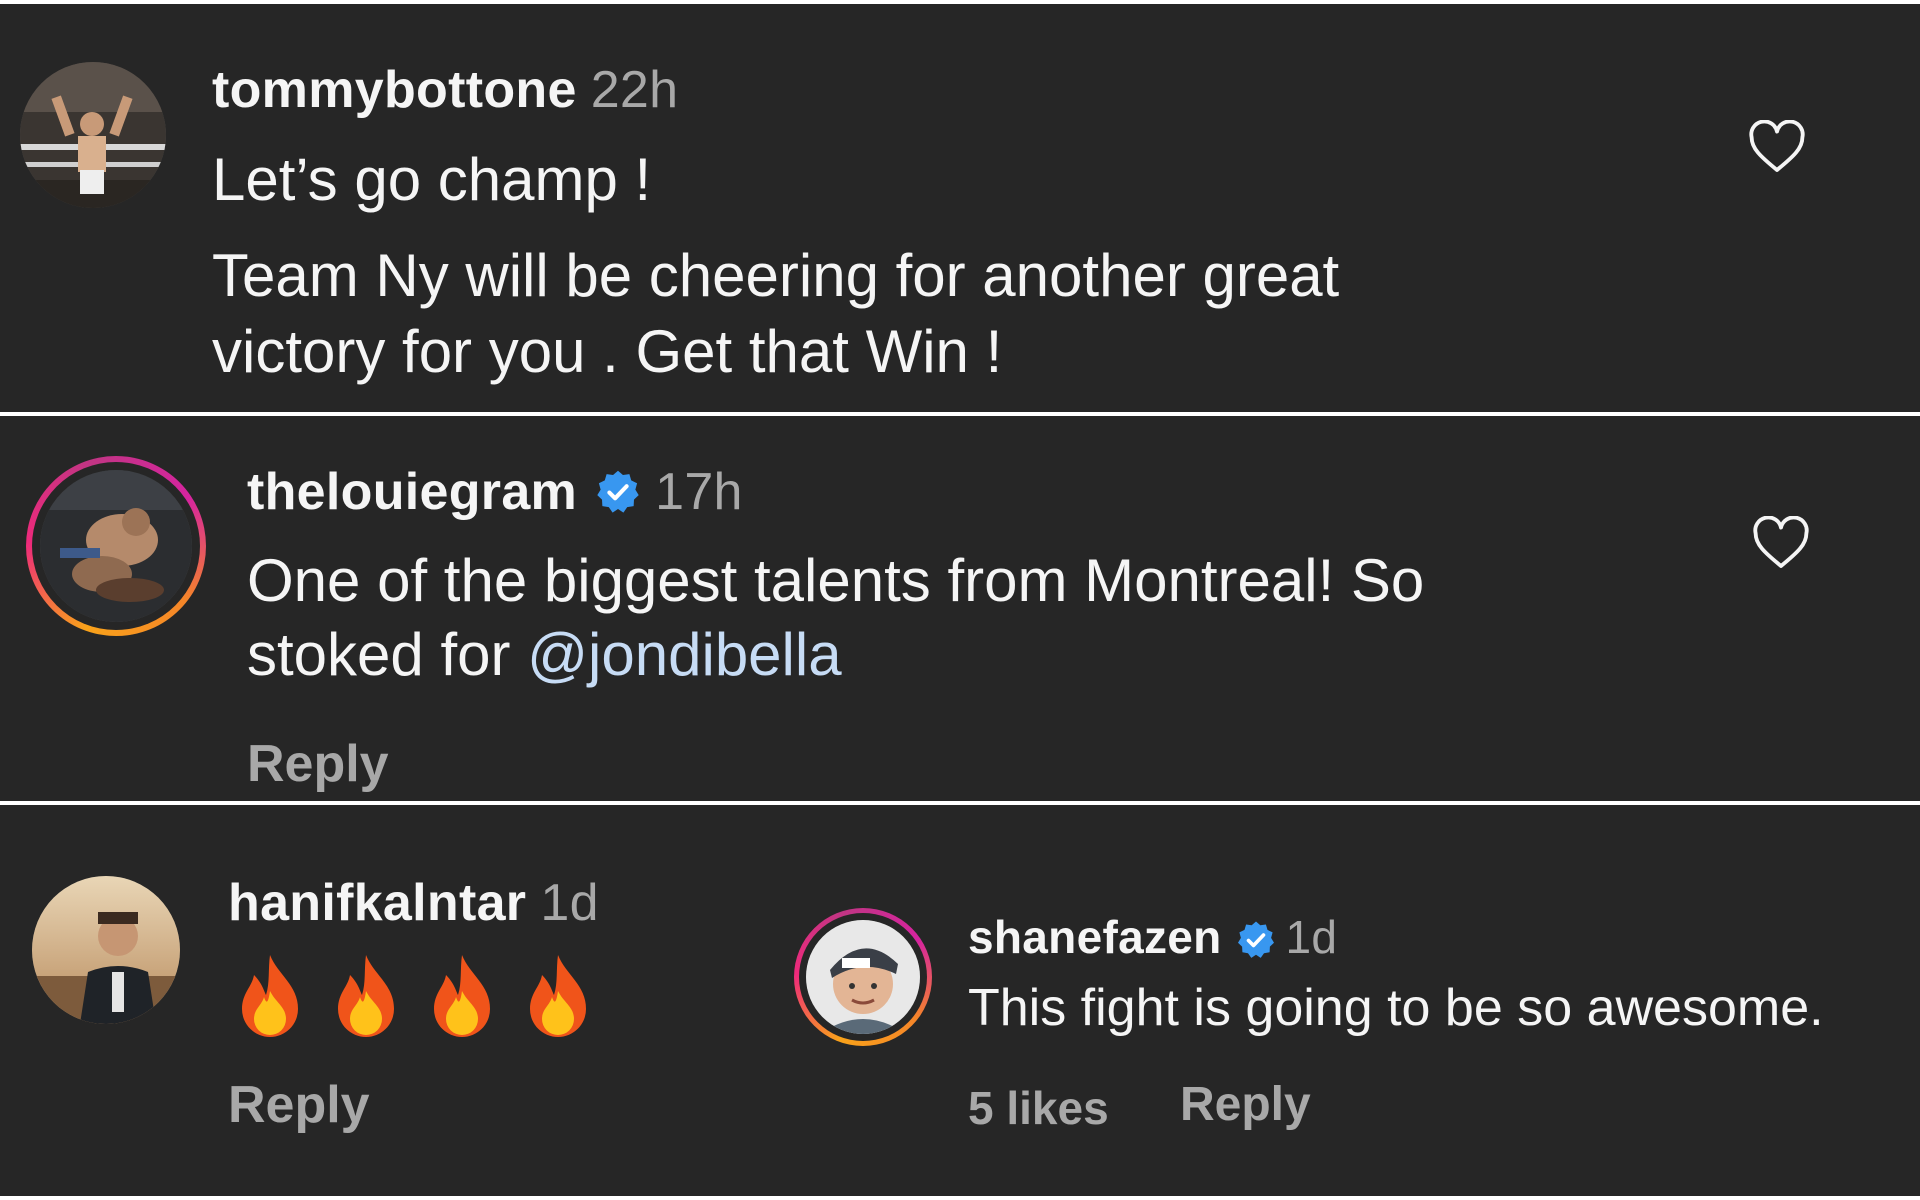 The height and width of the screenshot is (1200, 1920). I want to click on comment-text-line-3: victory for you . Get that Win !, so click(607, 351).